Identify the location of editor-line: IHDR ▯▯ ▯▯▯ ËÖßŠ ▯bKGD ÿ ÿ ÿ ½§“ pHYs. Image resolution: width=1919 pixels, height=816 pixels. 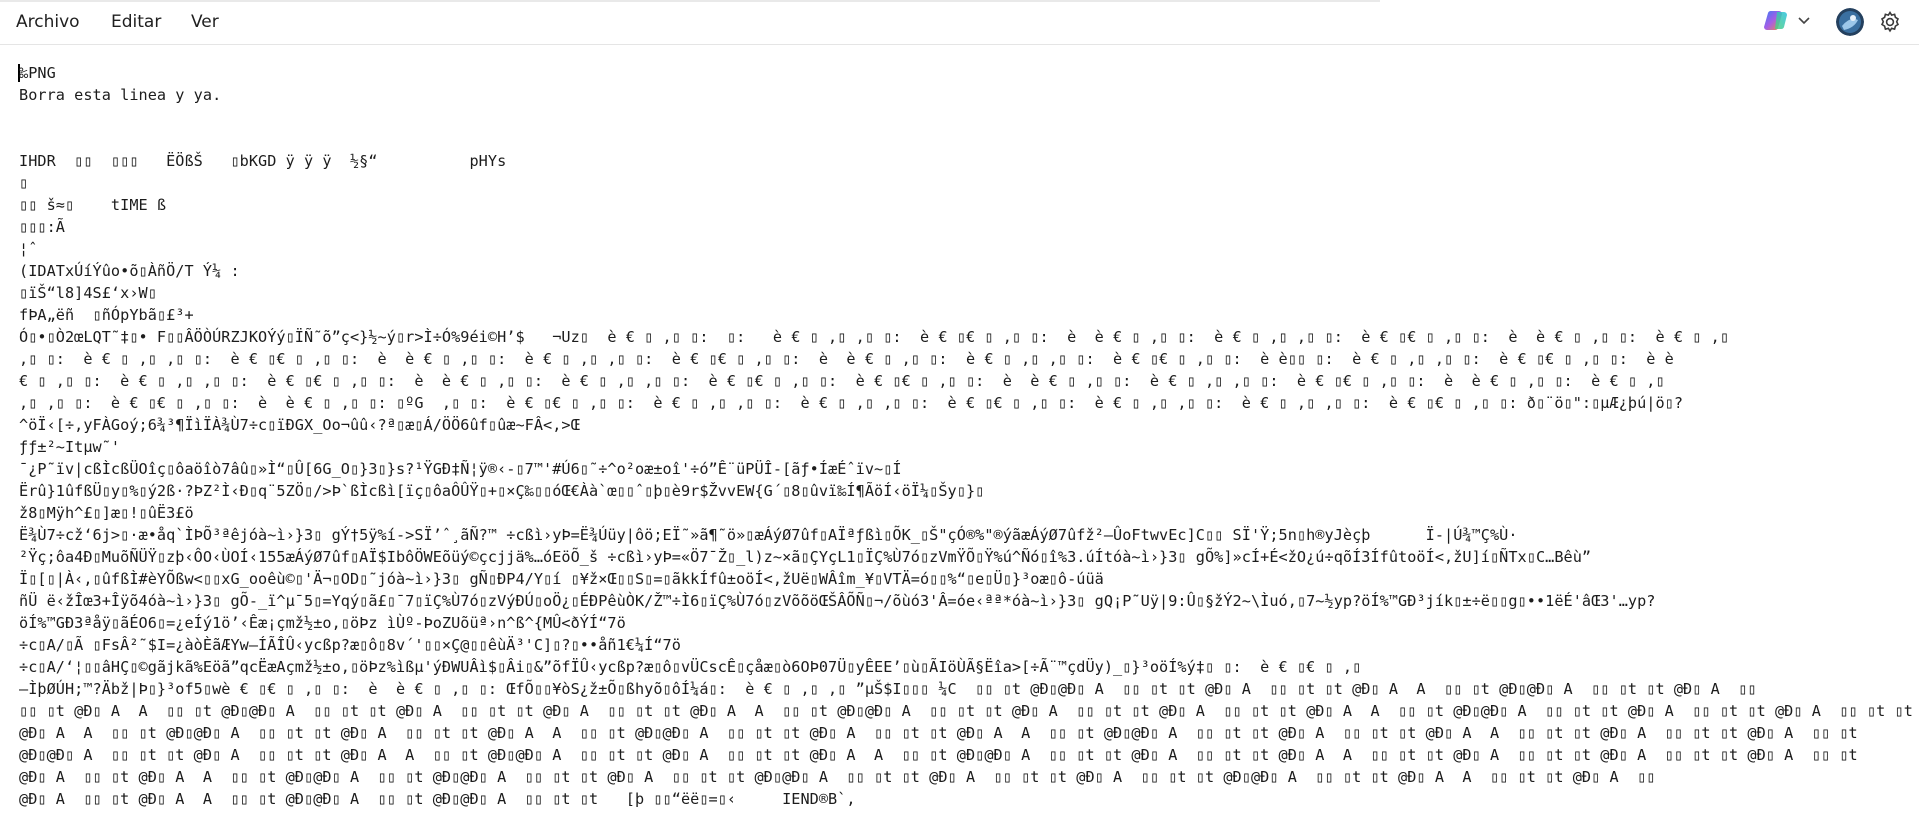
(967, 161).